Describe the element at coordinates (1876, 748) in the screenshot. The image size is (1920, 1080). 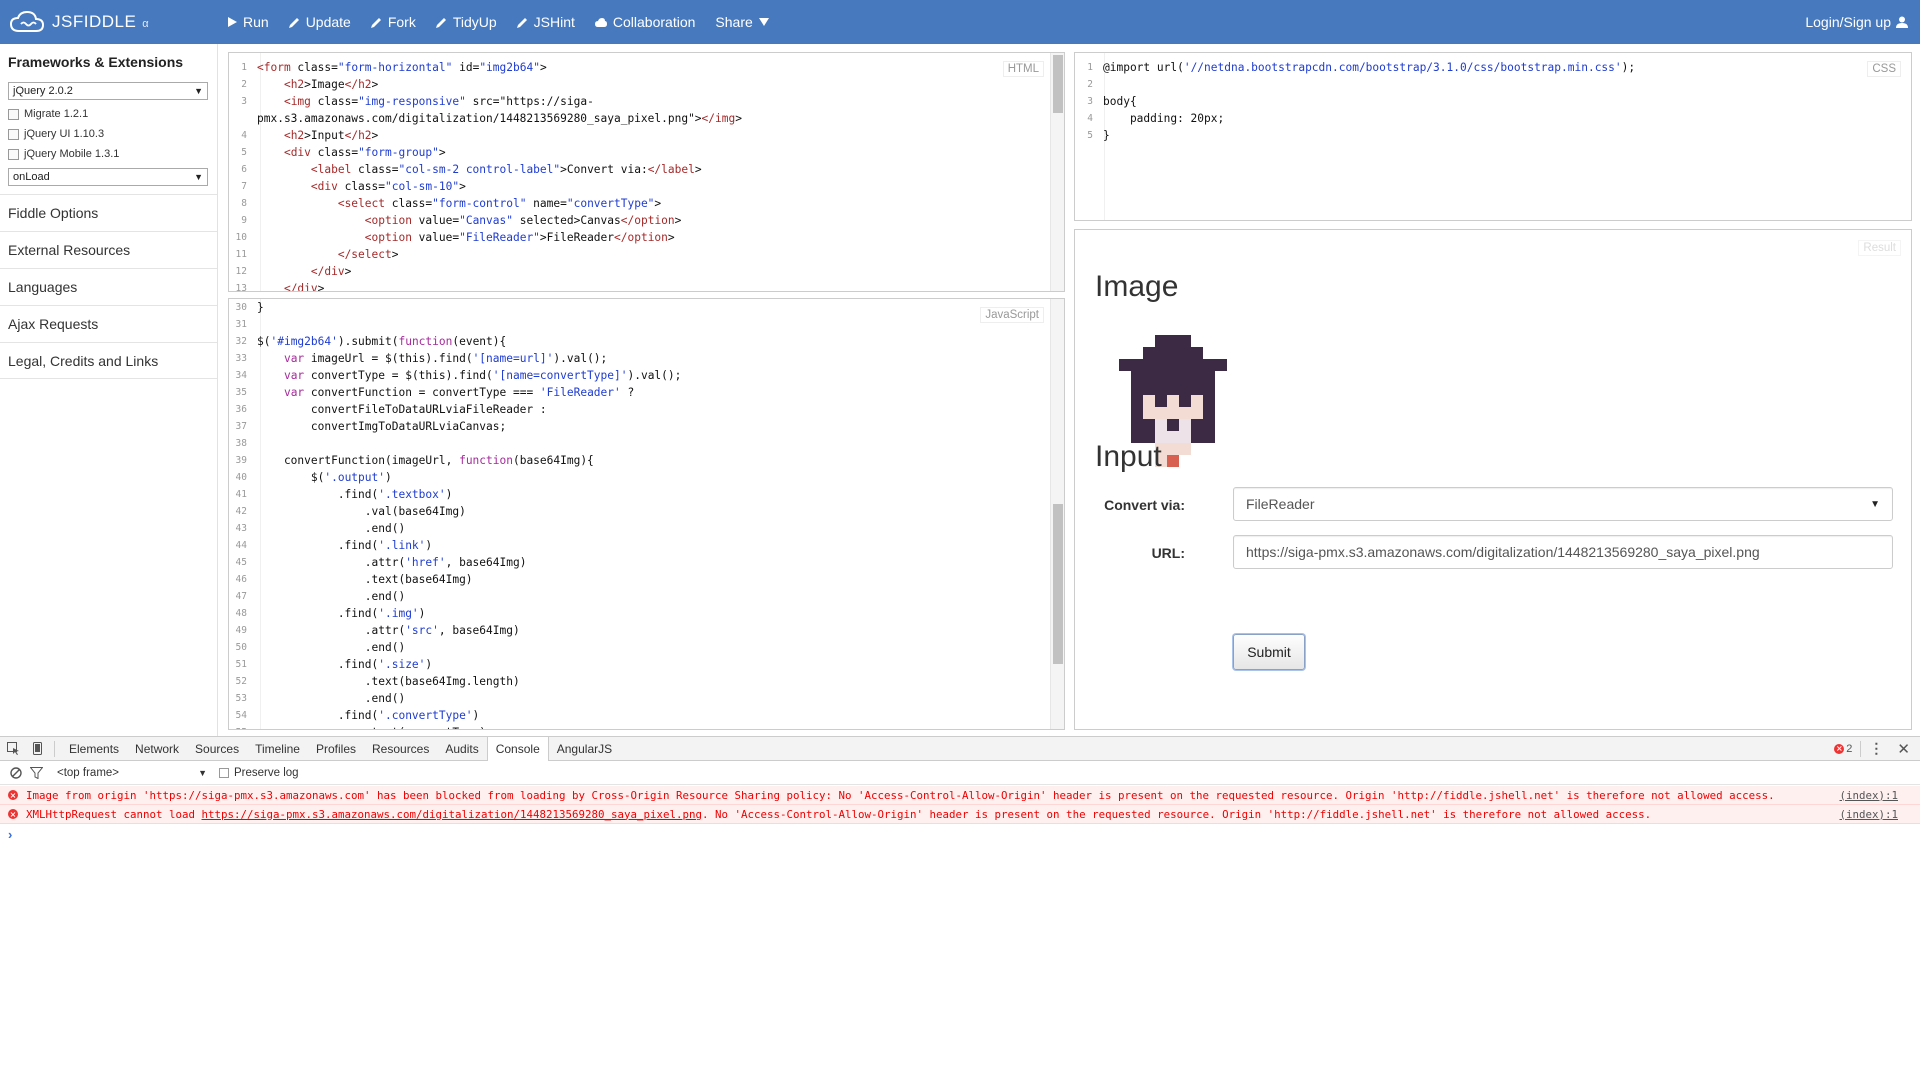
I see `more-menu-icon: ⋮` at that location.